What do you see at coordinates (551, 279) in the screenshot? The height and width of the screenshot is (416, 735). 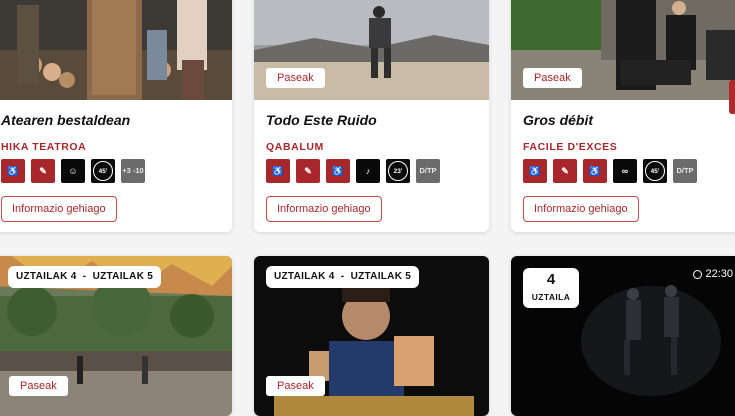 I see `event-day: 4` at bounding box center [551, 279].